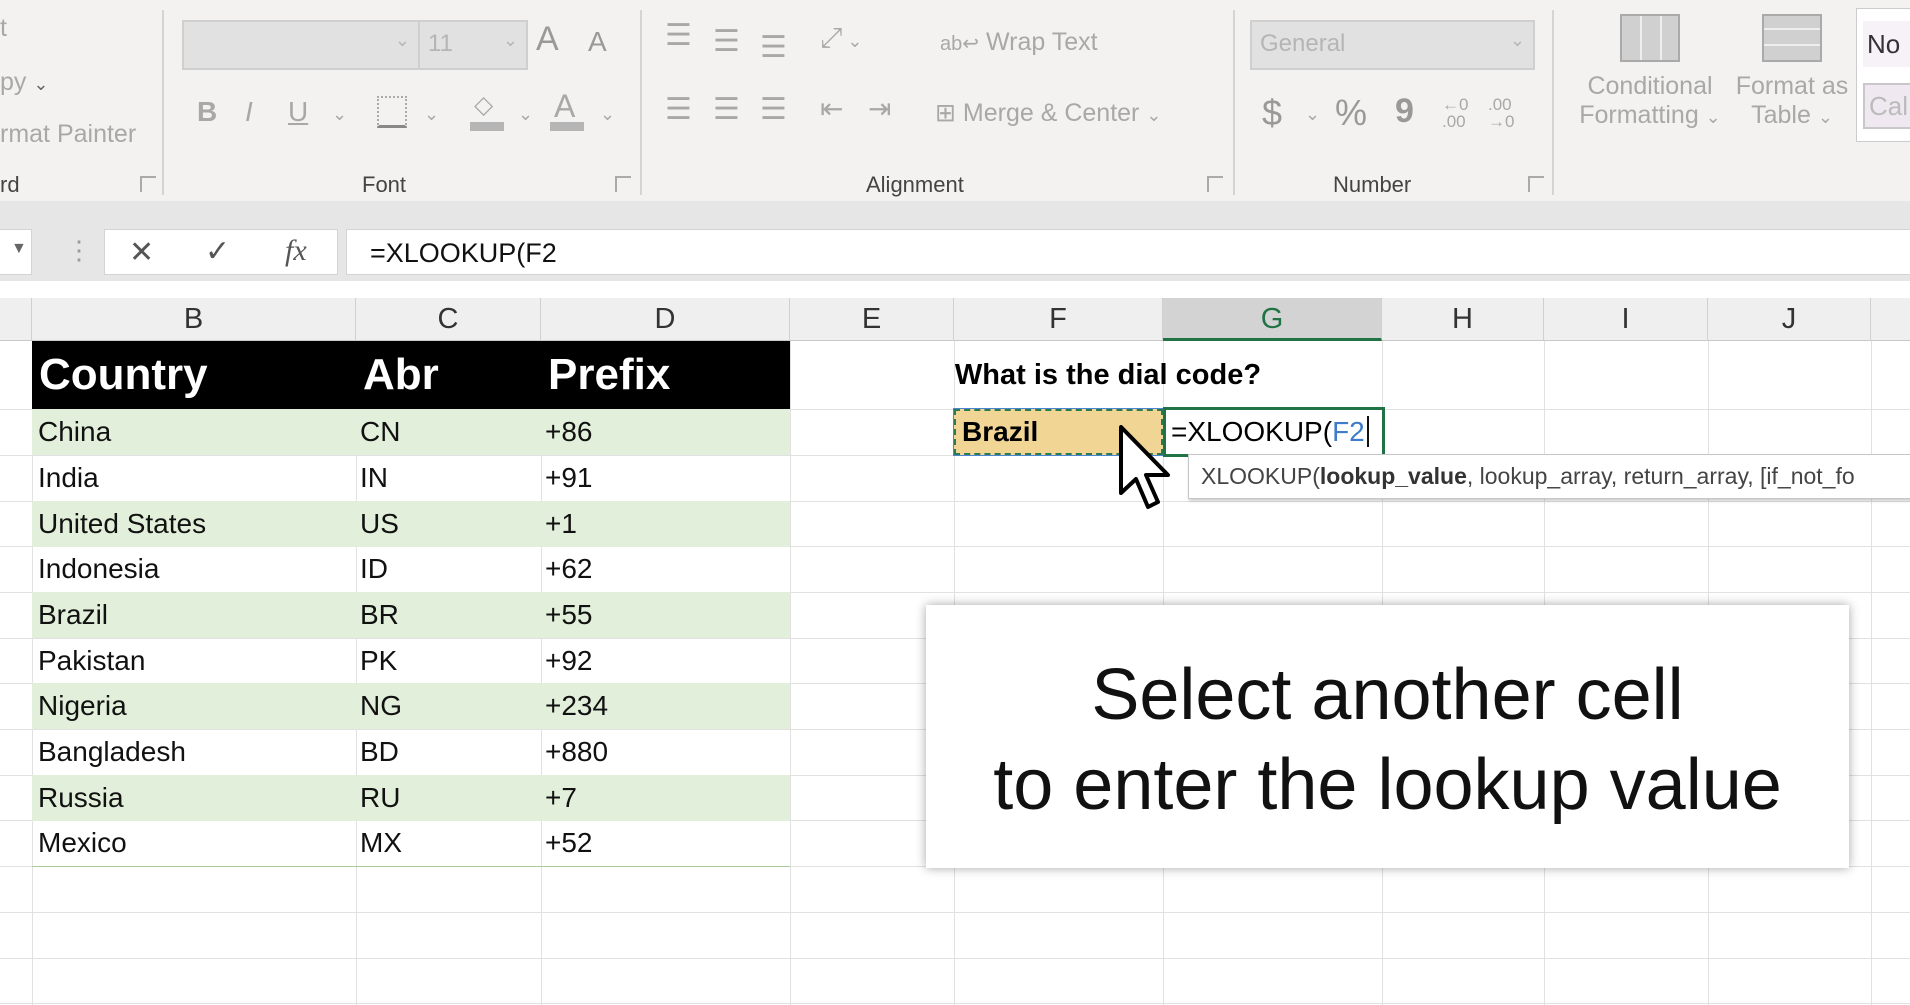 Image resolution: width=1910 pixels, height=1005 pixels. Describe the element at coordinates (1886, 106) in the screenshot. I see `style-calculation: Cal` at that location.